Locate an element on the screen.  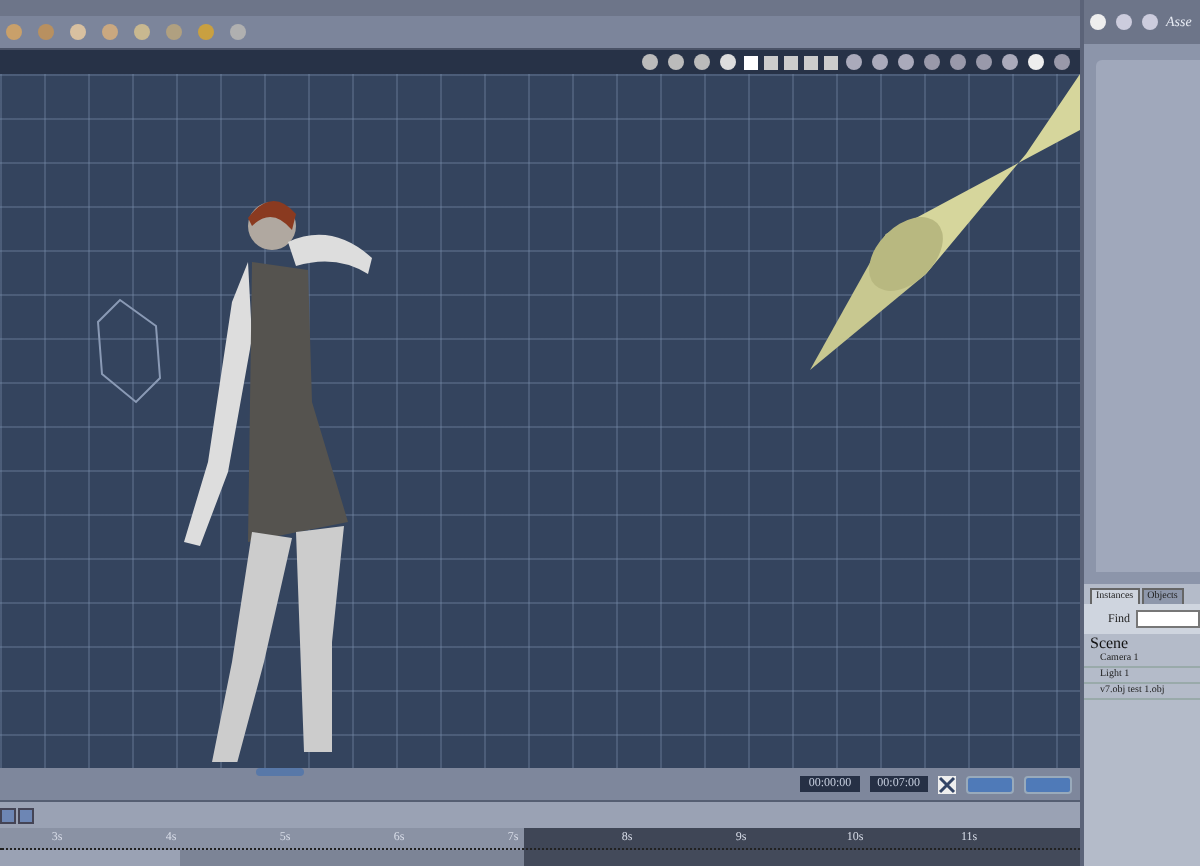
close-icon is located at coordinates (947, 784).